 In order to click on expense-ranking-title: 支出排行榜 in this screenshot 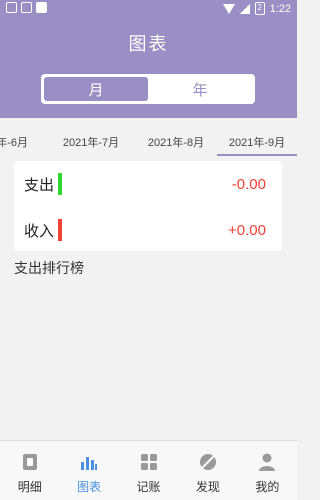, I will do `click(49, 269)`.